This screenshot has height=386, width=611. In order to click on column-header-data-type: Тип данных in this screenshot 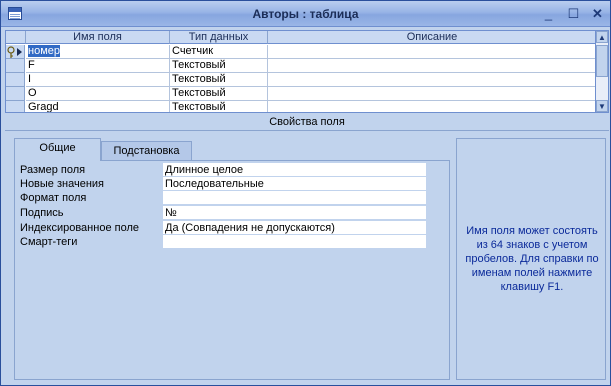, I will do `click(219, 37)`.